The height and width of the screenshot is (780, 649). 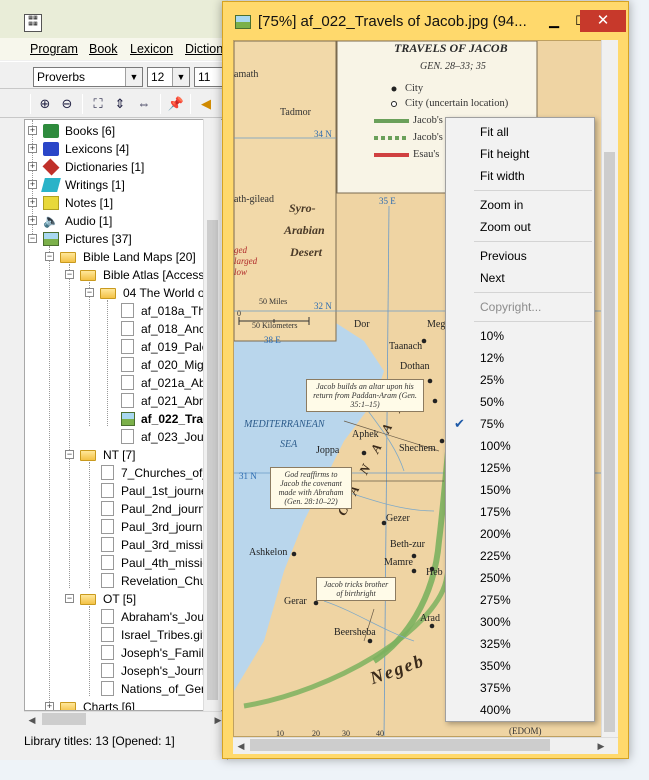 I want to click on book-select: Proverbs ▼, so click(x=88, y=77).